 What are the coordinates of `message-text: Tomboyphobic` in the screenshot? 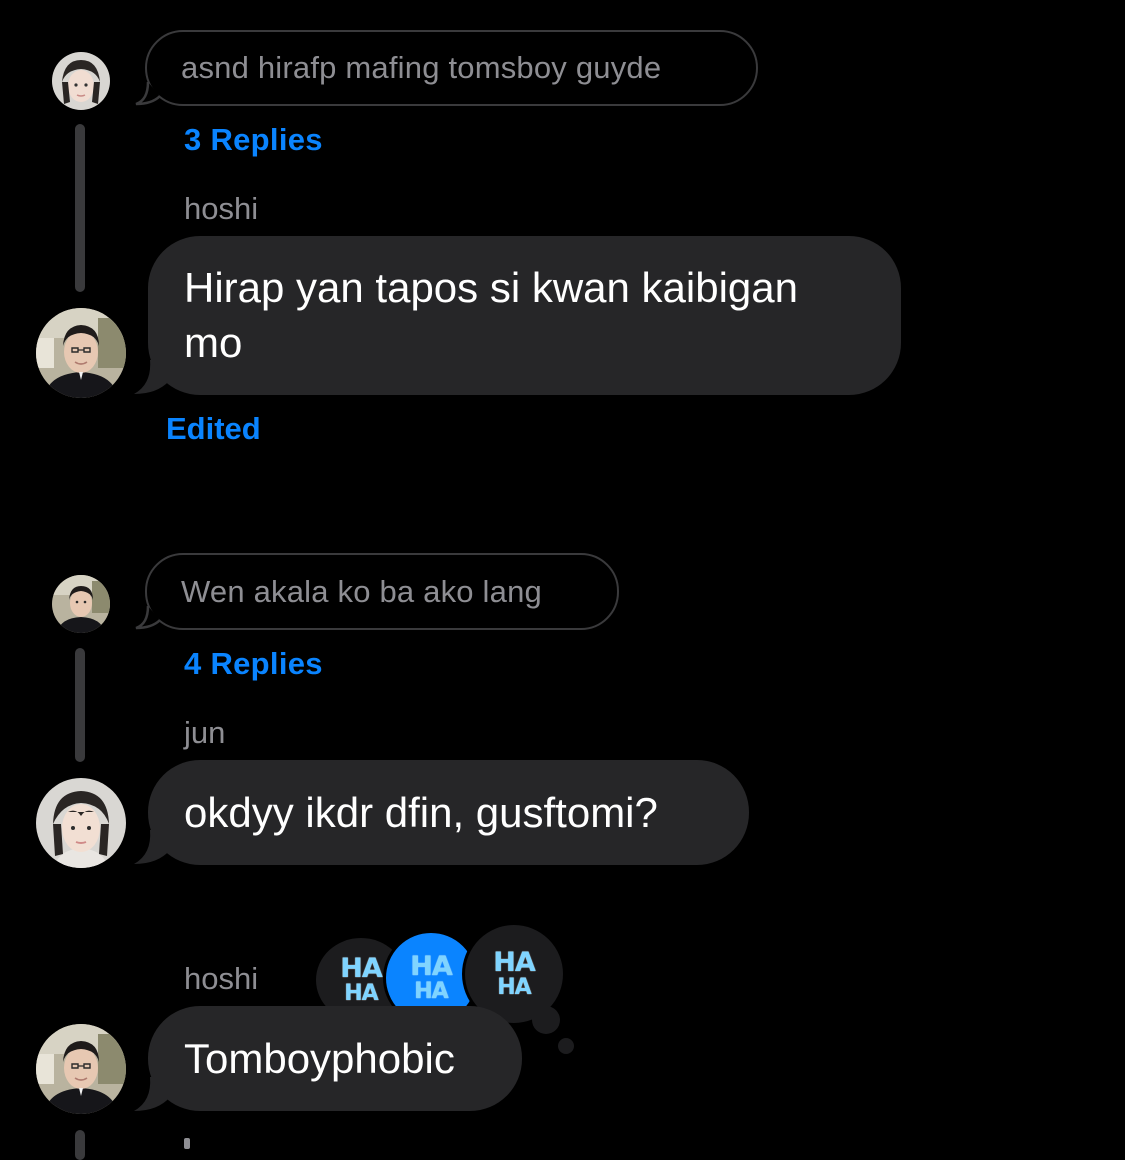 It's located at (319, 1058).